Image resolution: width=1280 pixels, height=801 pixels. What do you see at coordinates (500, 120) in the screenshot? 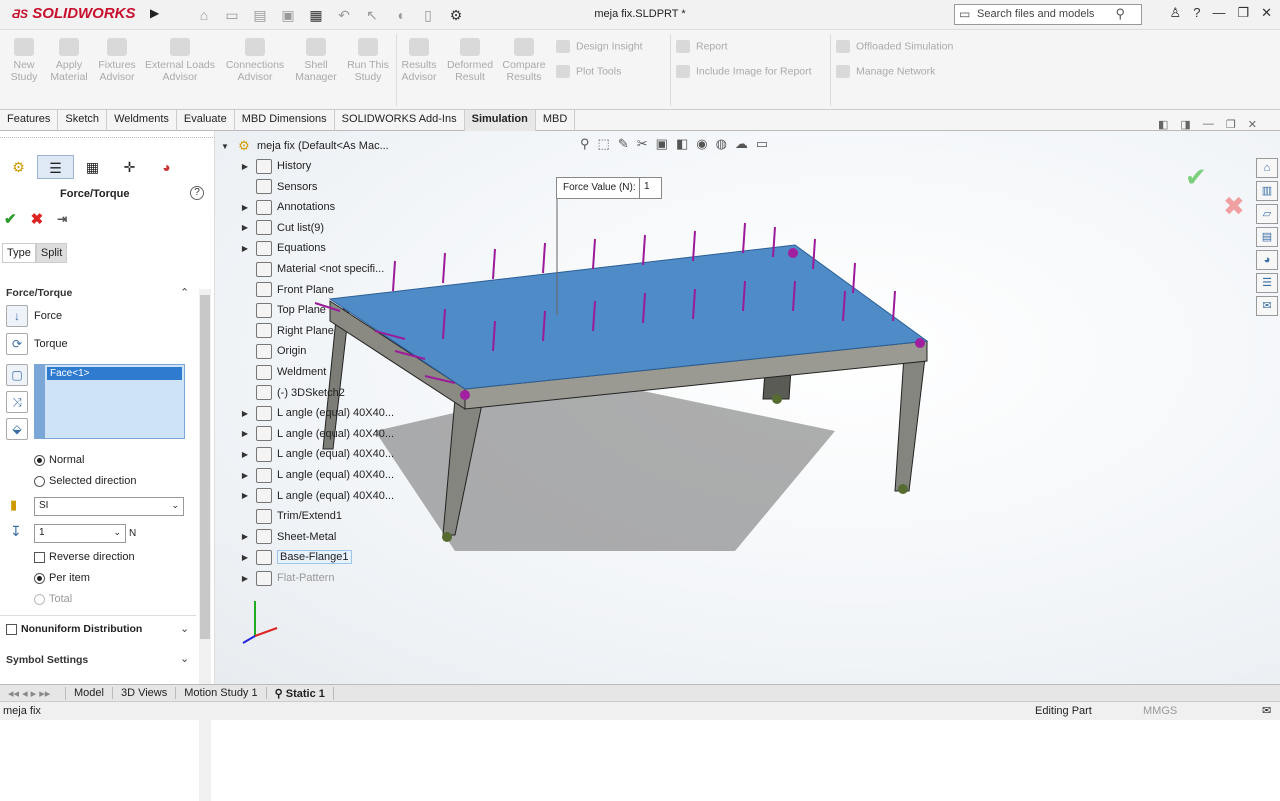
I see `tab-simulation: Simulation` at bounding box center [500, 120].